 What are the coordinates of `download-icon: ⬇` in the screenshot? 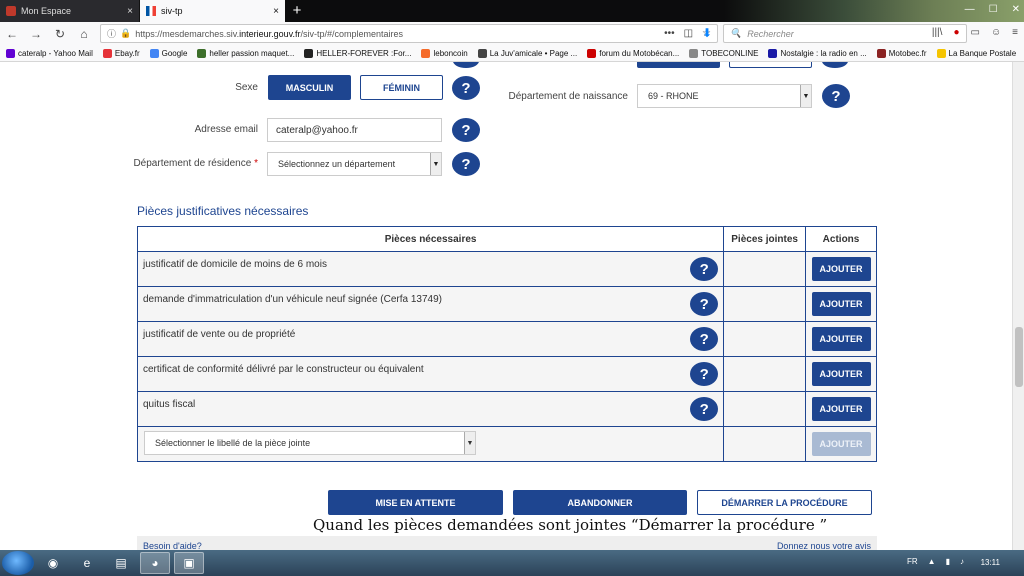 It's located at (707, 33).